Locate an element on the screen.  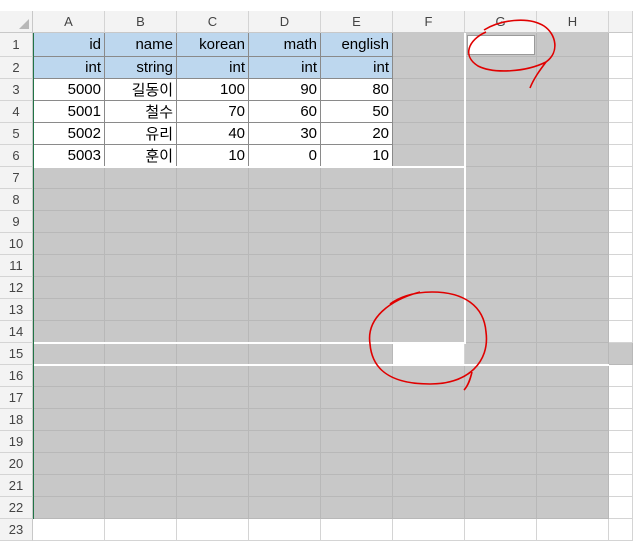
cell-e16 is located at coordinates (357, 376).